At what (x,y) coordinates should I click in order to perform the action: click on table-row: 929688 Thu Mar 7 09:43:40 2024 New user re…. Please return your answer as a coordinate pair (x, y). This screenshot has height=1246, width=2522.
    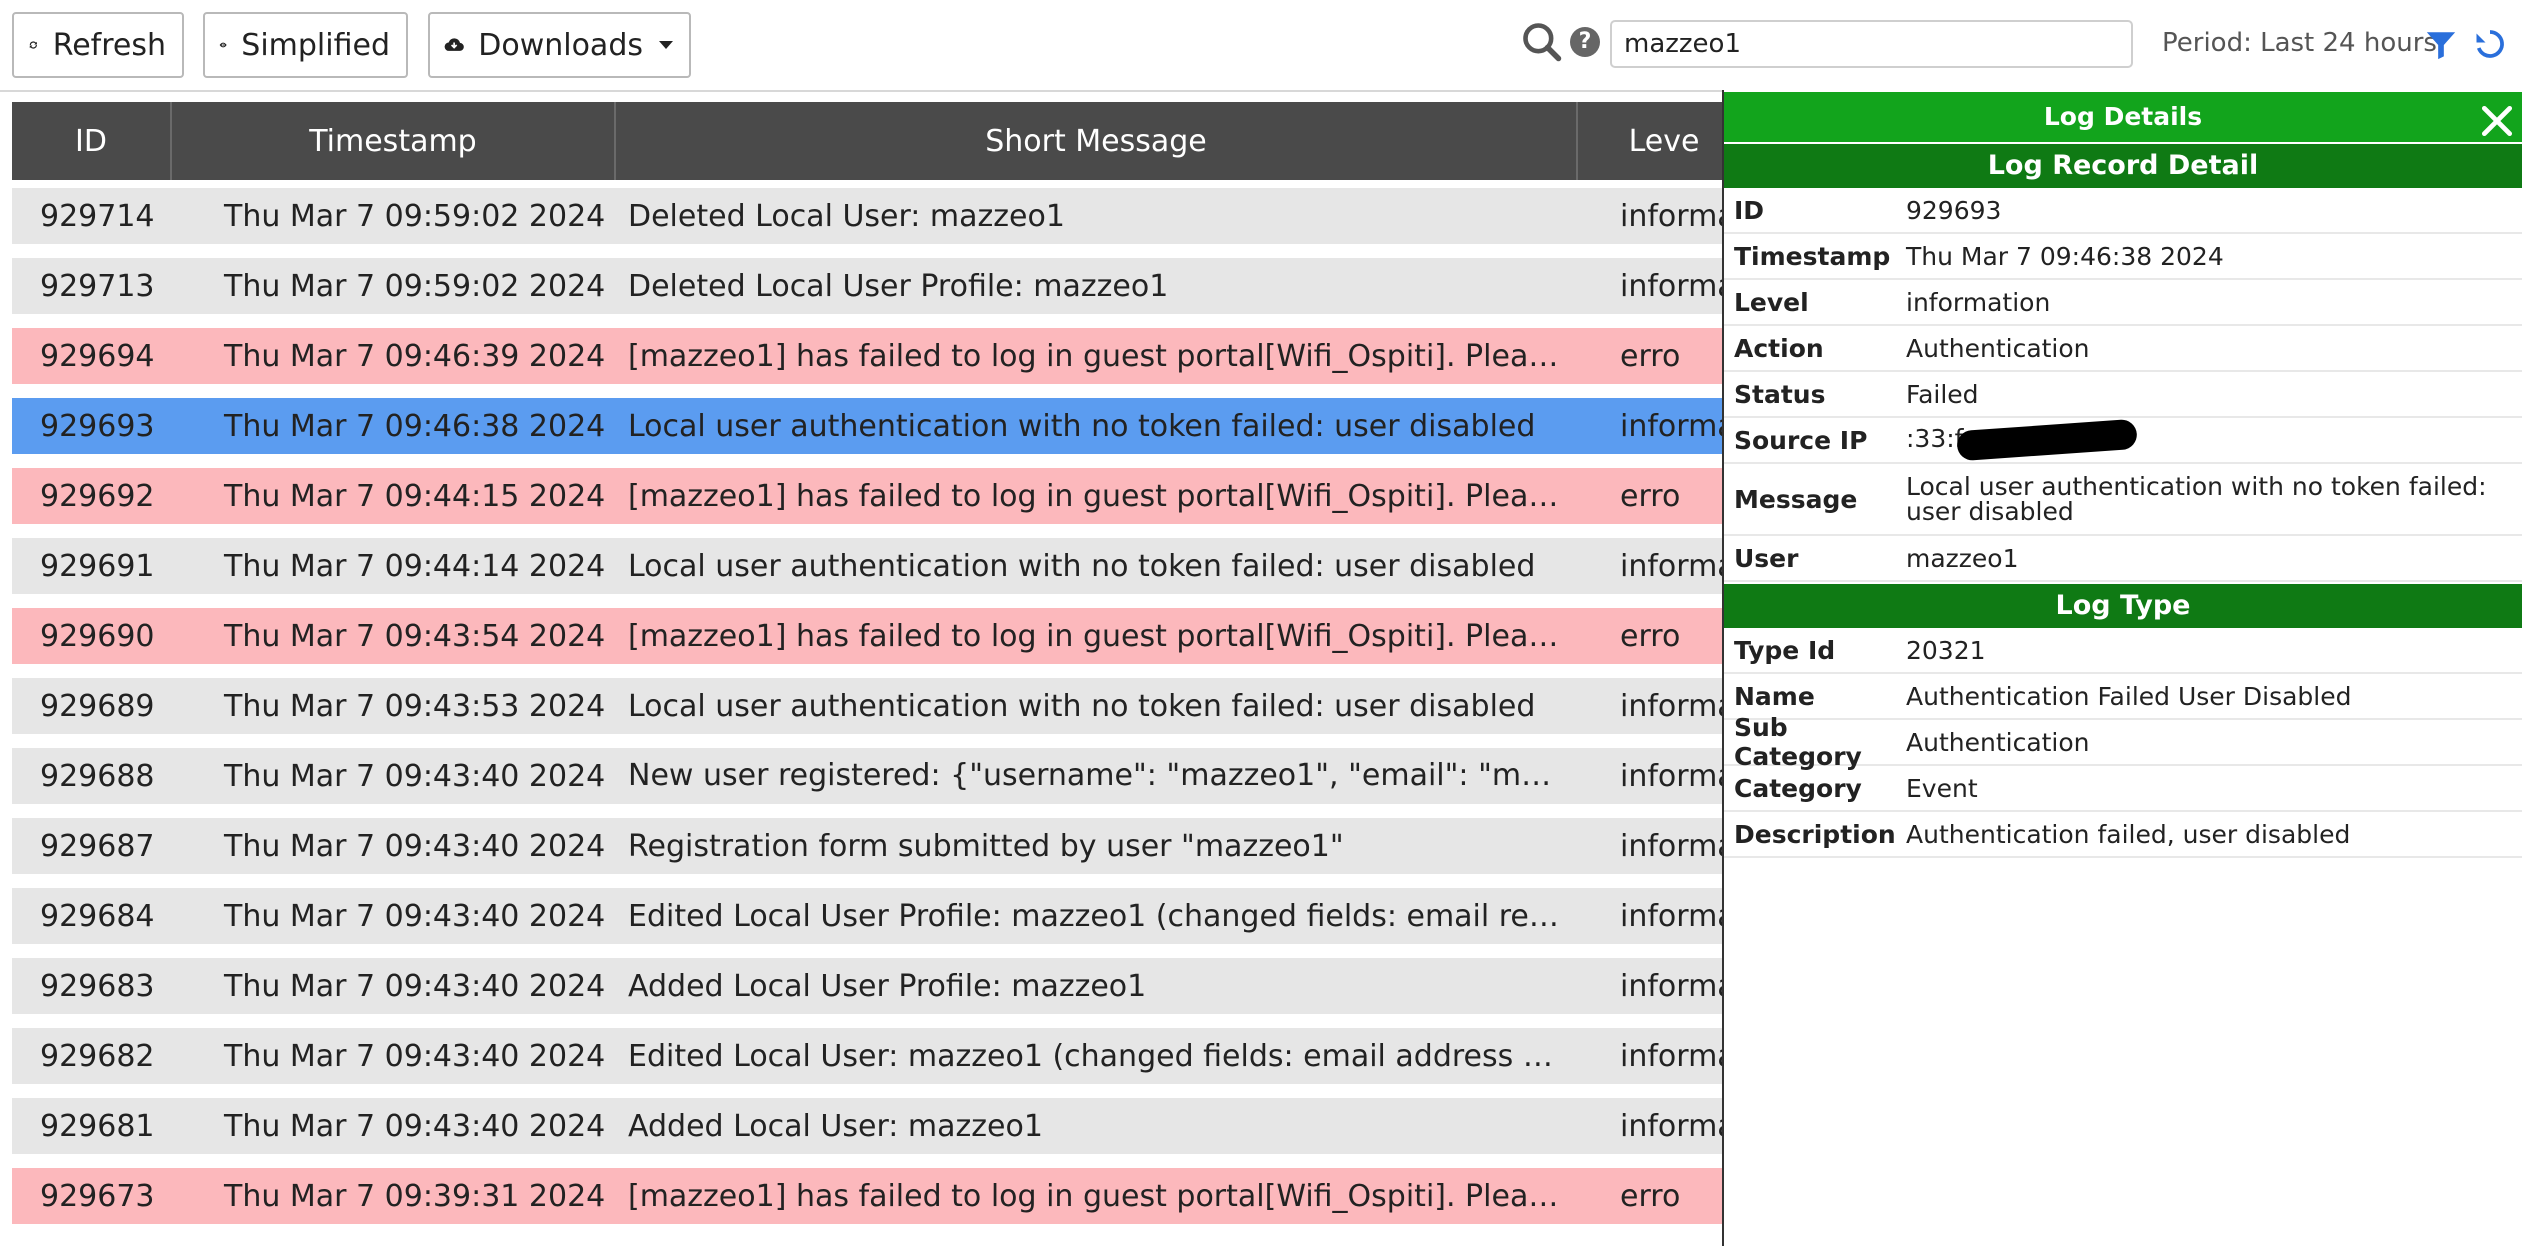
    Looking at the image, I should click on (867, 776).